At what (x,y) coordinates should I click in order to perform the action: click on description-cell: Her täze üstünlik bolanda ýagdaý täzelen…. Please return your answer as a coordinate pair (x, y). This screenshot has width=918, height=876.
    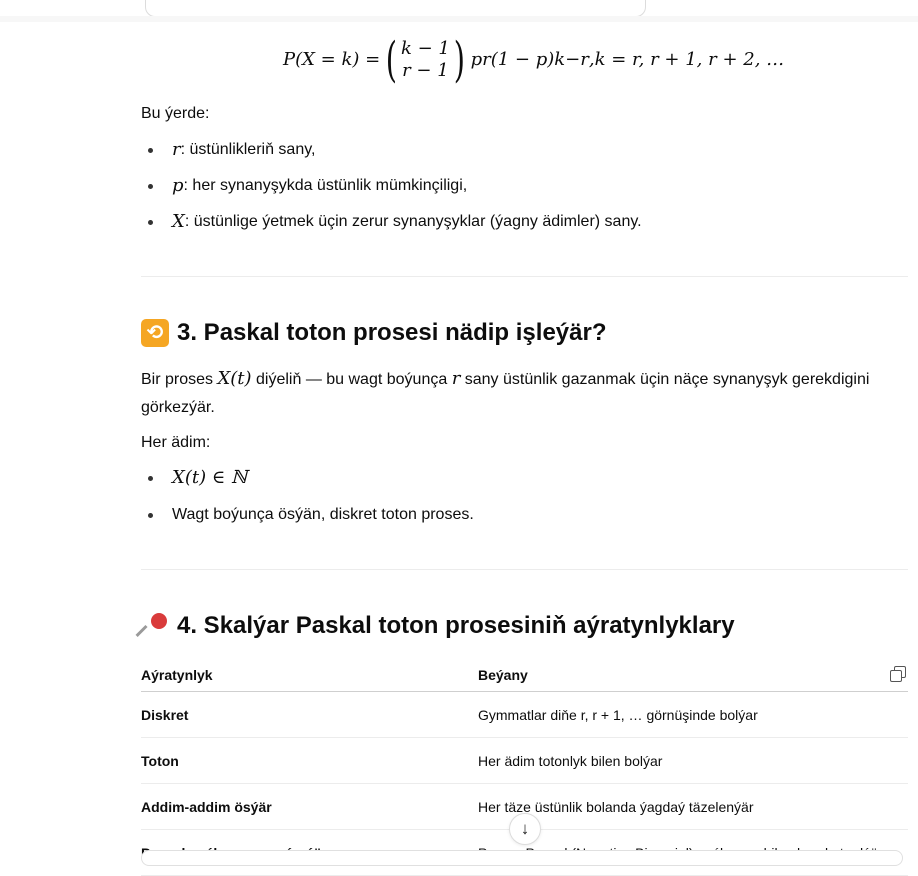
    Looking at the image, I should click on (616, 806).